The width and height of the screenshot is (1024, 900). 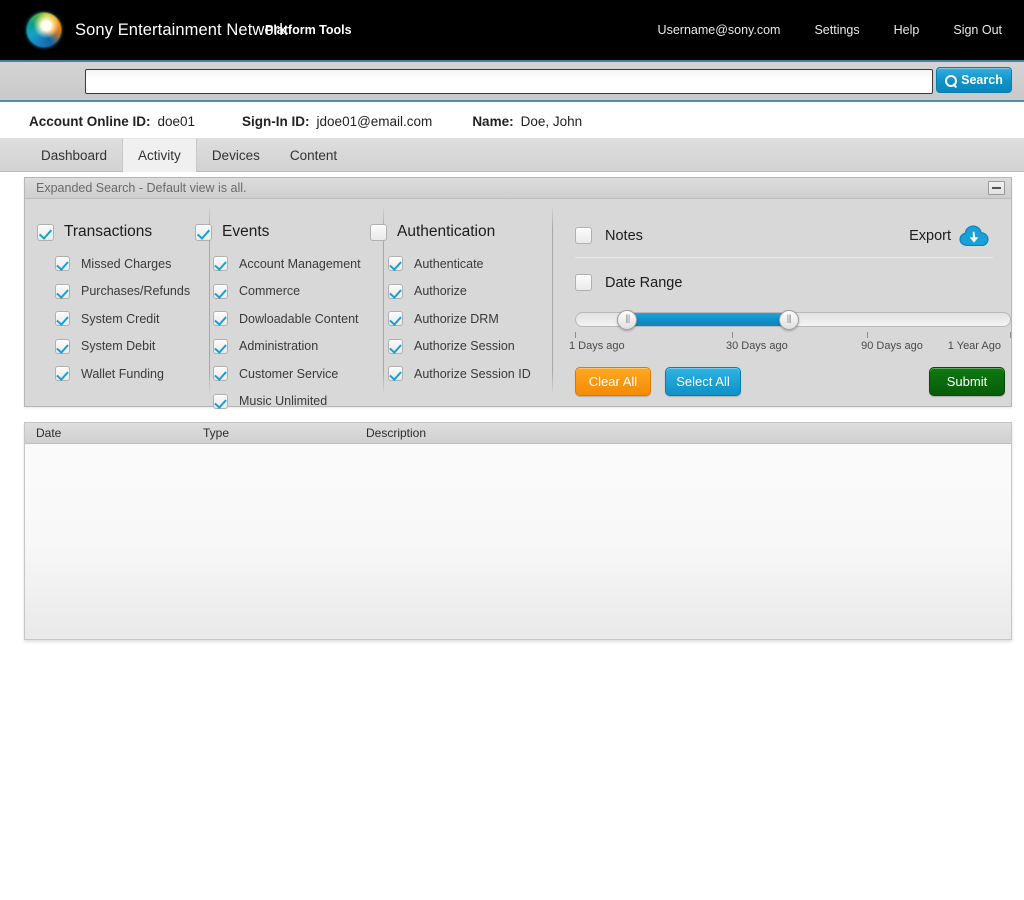 What do you see at coordinates (113, 292) in the screenshot?
I see `filter-option: Purchases/Refunds` at bounding box center [113, 292].